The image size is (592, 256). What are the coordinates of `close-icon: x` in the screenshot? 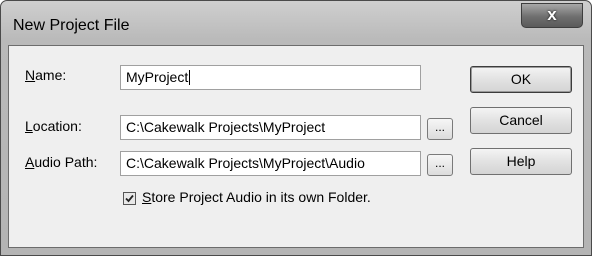 It's located at (552, 14).